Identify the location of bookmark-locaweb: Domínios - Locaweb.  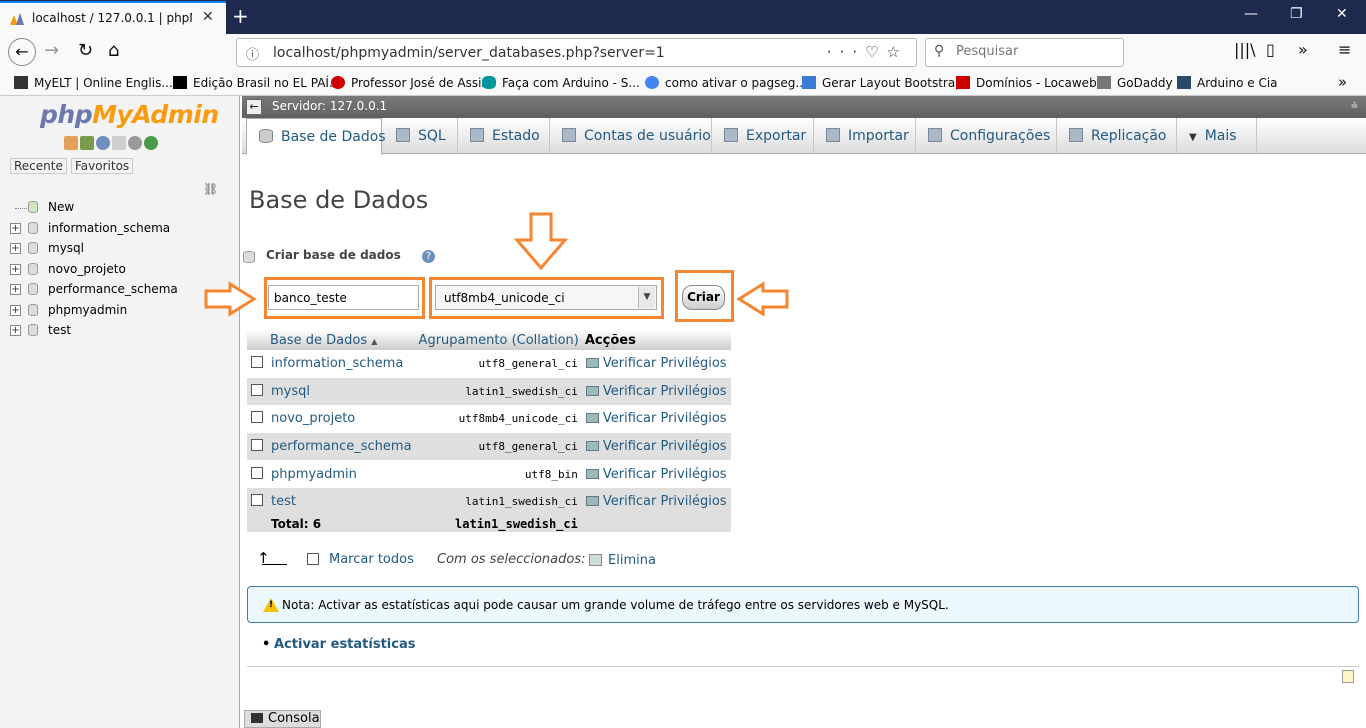
(1026, 83).